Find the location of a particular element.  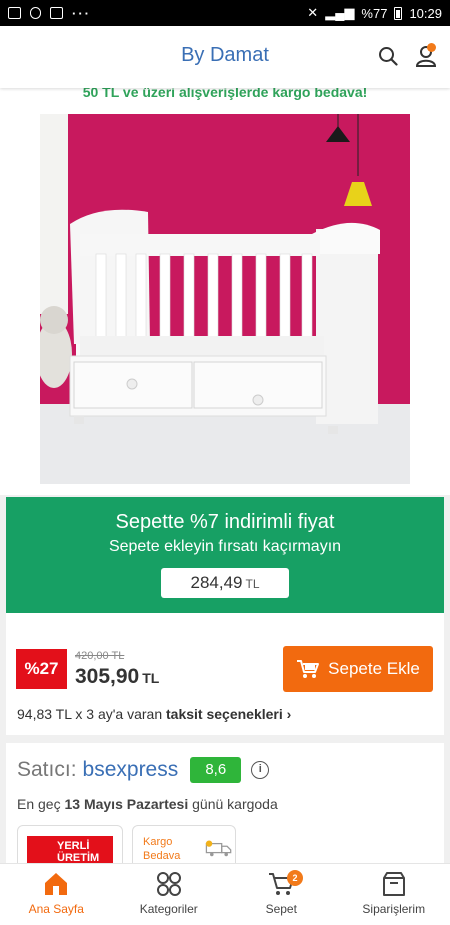

discount-title: Sepette %7 indirimli fiyat is located at coordinates (225, 522).